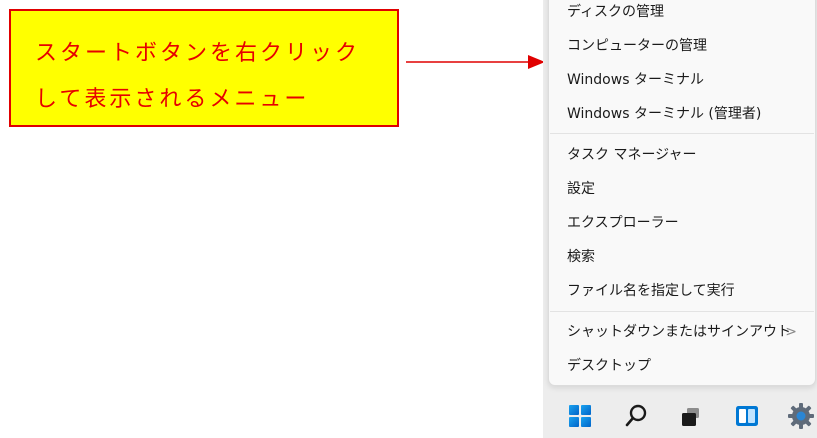 The width and height of the screenshot is (817, 438). What do you see at coordinates (581, 257) in the screenshot?
I see `menu-item-label: 検索` at bounding box center [581, 257].